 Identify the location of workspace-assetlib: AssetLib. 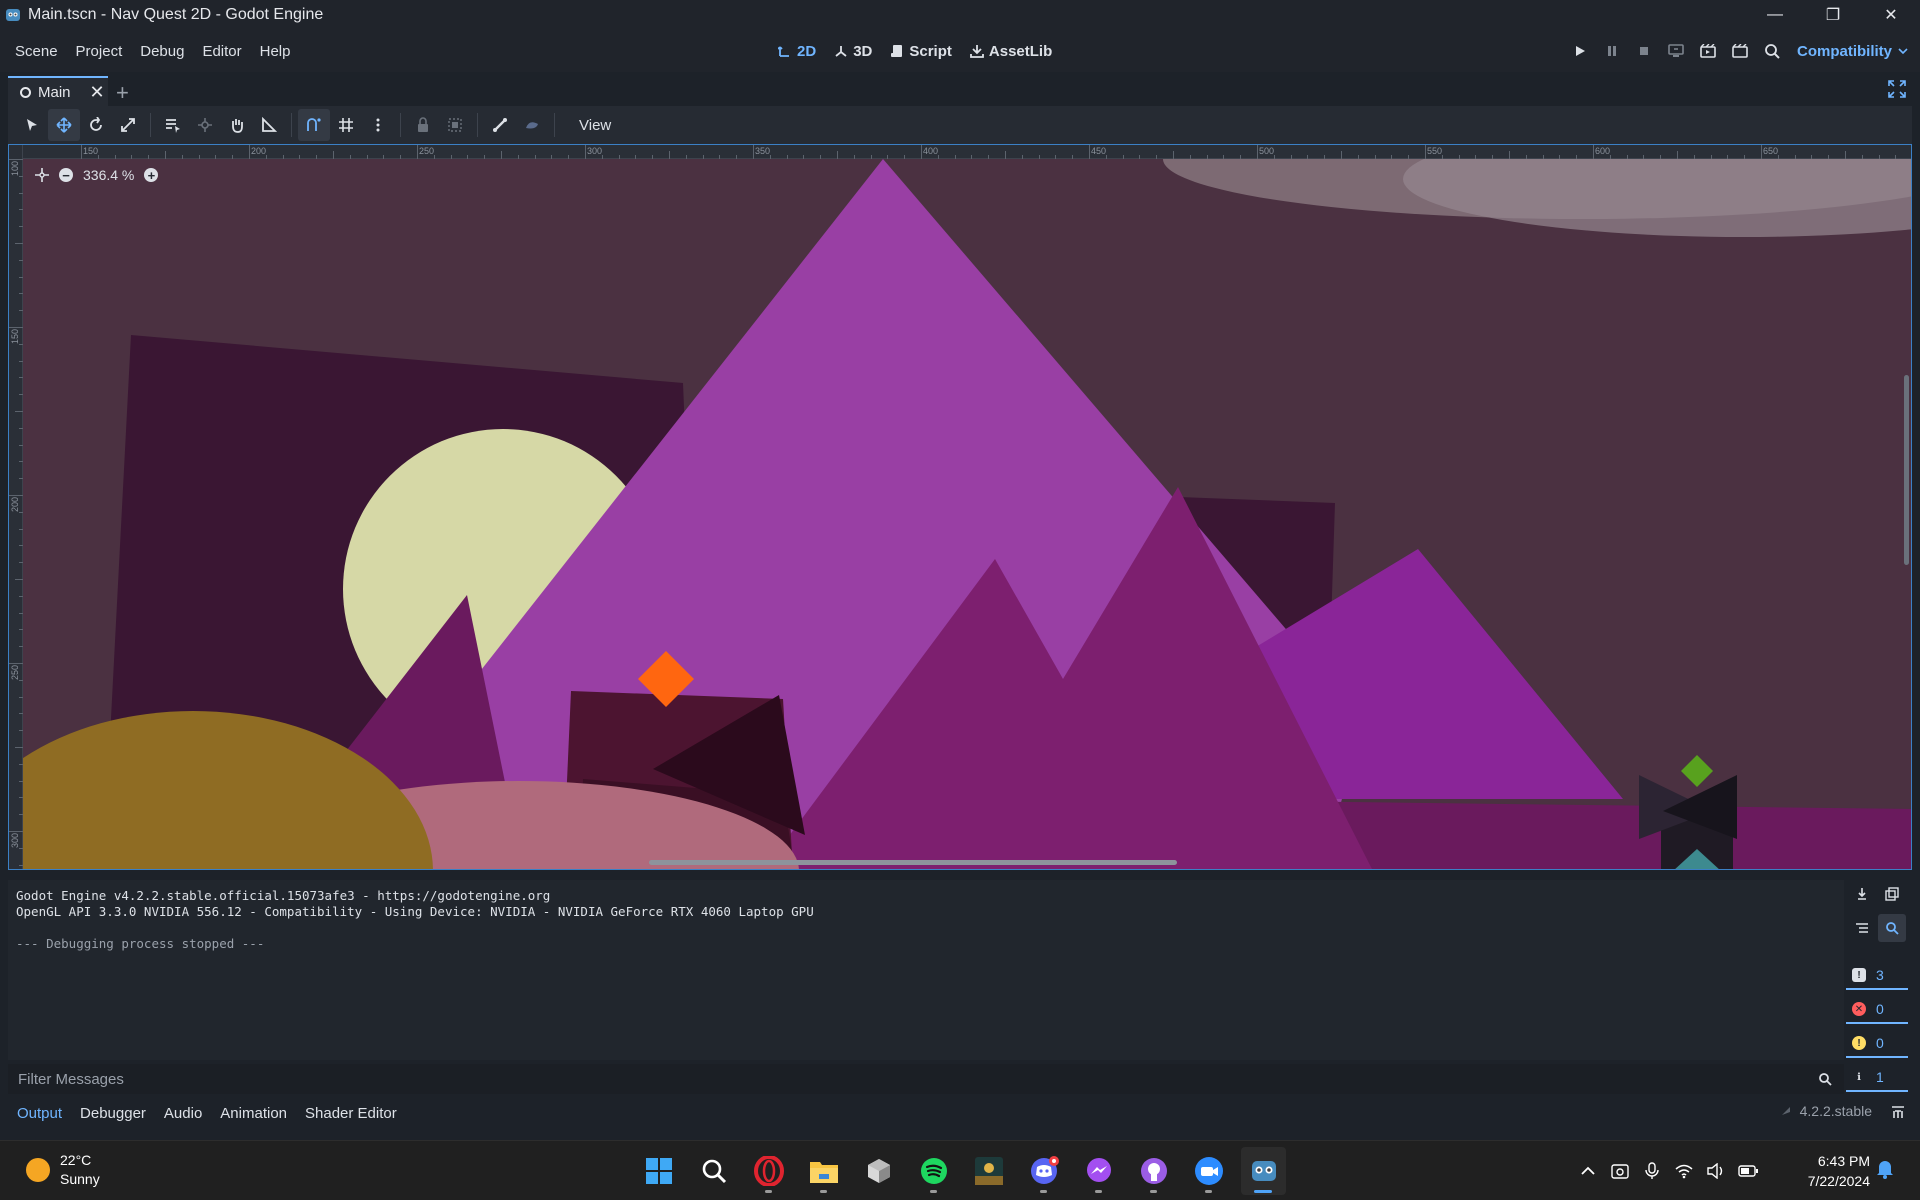
(1010, 51).